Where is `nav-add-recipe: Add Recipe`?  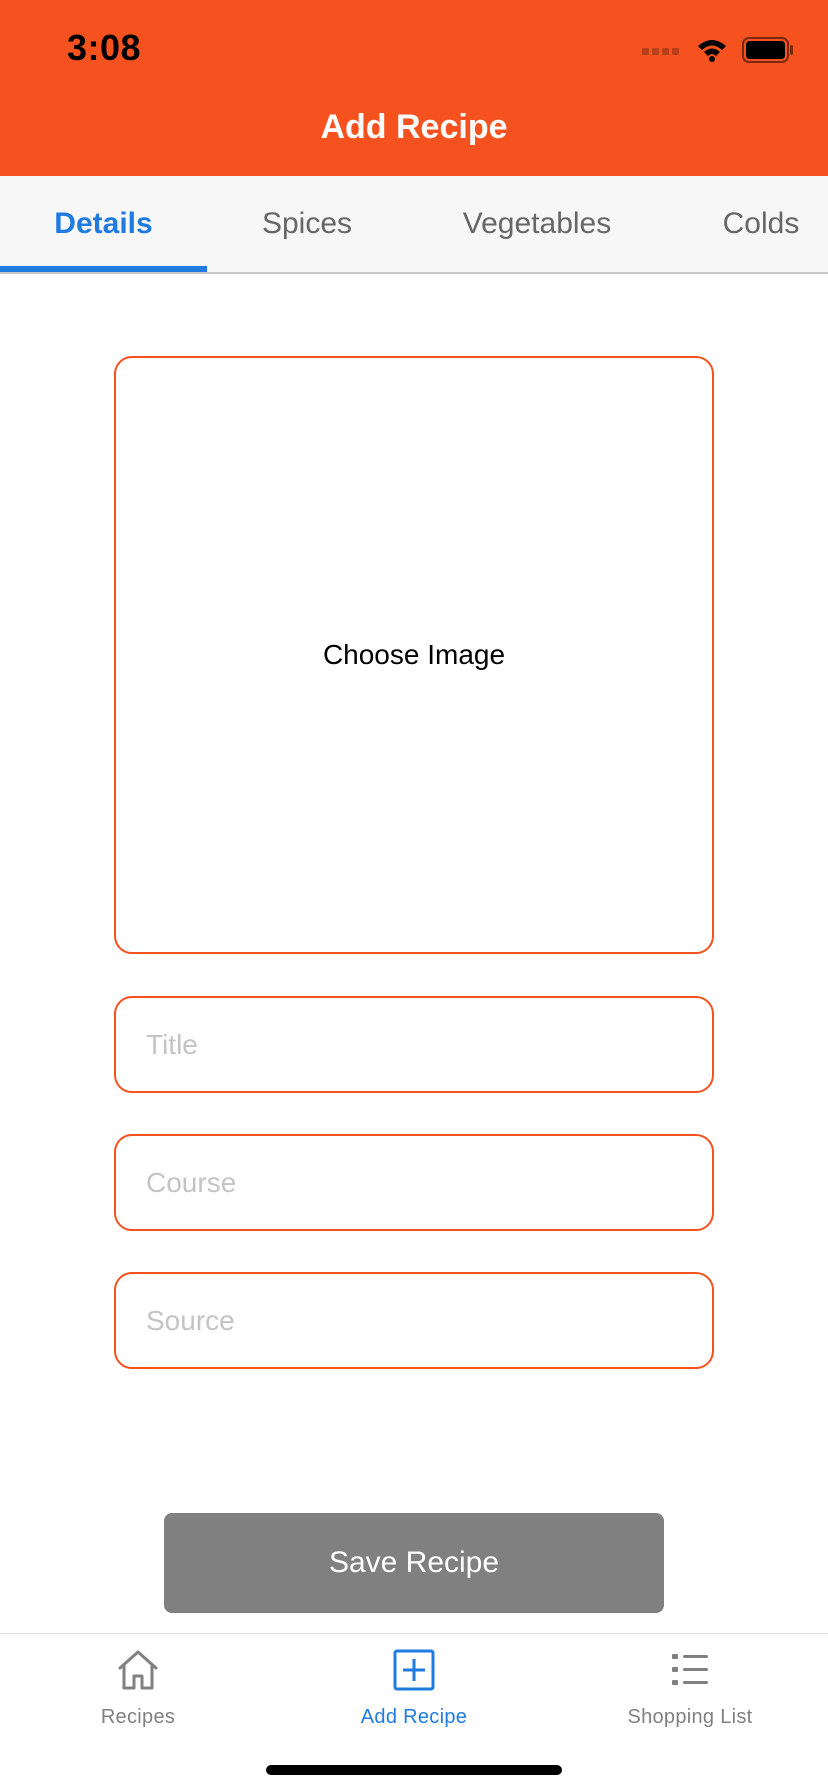 nav-add-recipe: Add Recipe is located at coordinates (414, 1689).